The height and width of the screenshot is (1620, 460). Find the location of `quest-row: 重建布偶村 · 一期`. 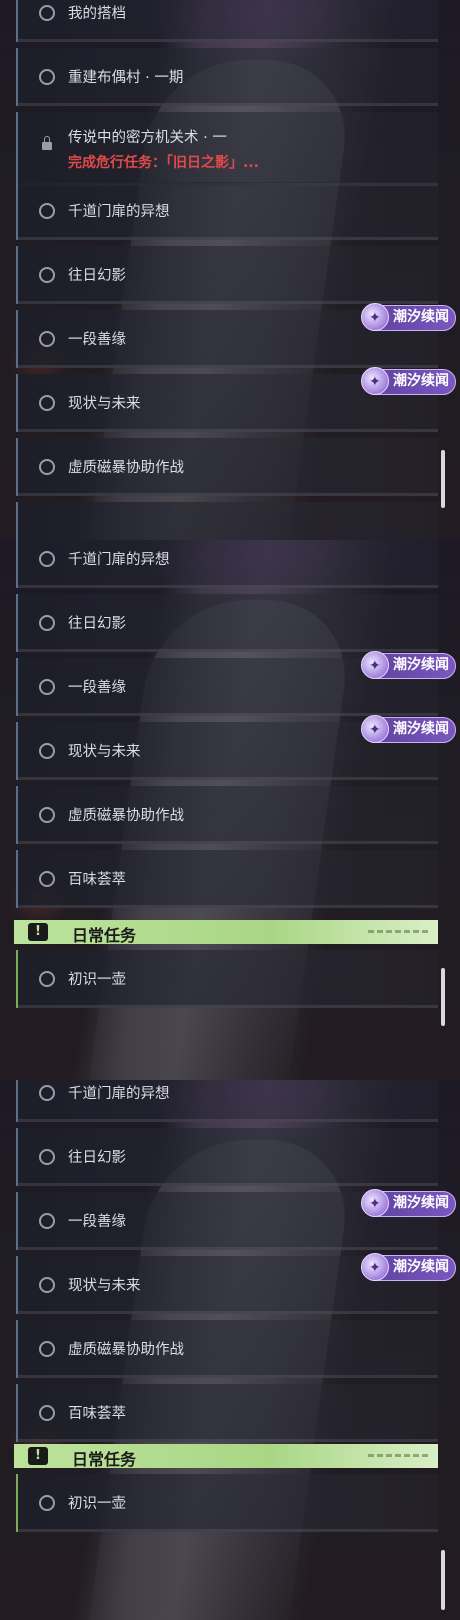

quest-row: 重建布偶村 · 一期 is located at coordinates (227, 77).